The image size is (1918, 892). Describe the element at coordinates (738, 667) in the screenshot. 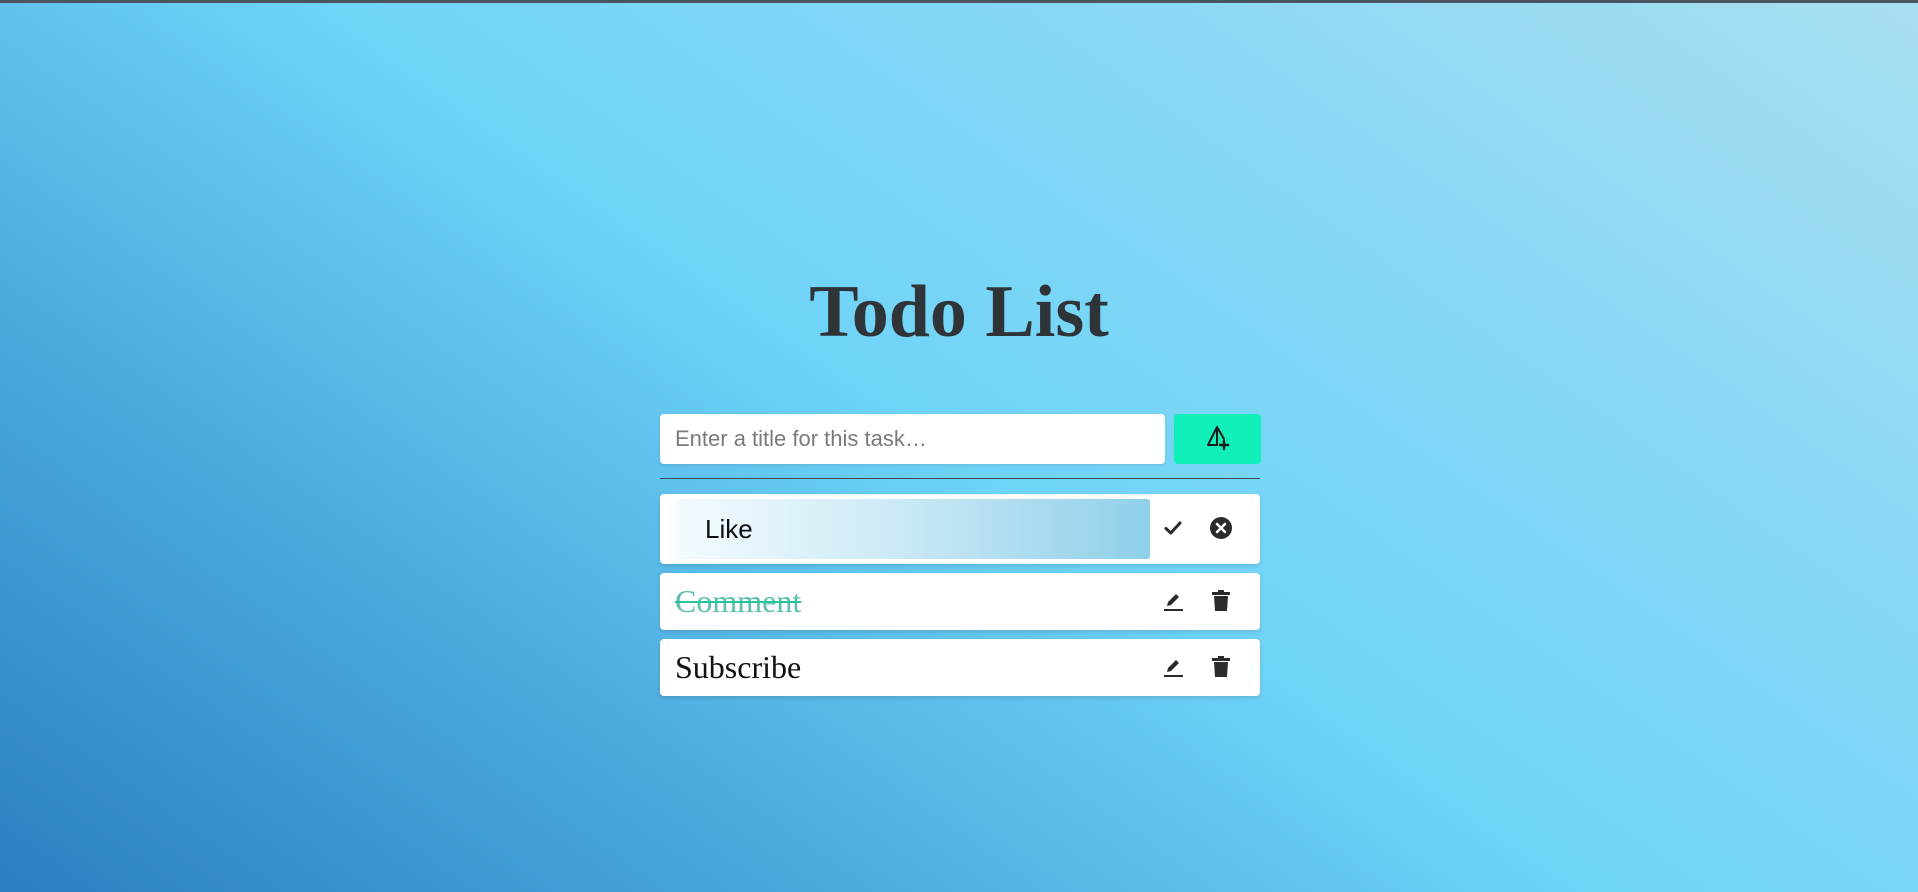

I see `todo-title: Subscribe` at that location.